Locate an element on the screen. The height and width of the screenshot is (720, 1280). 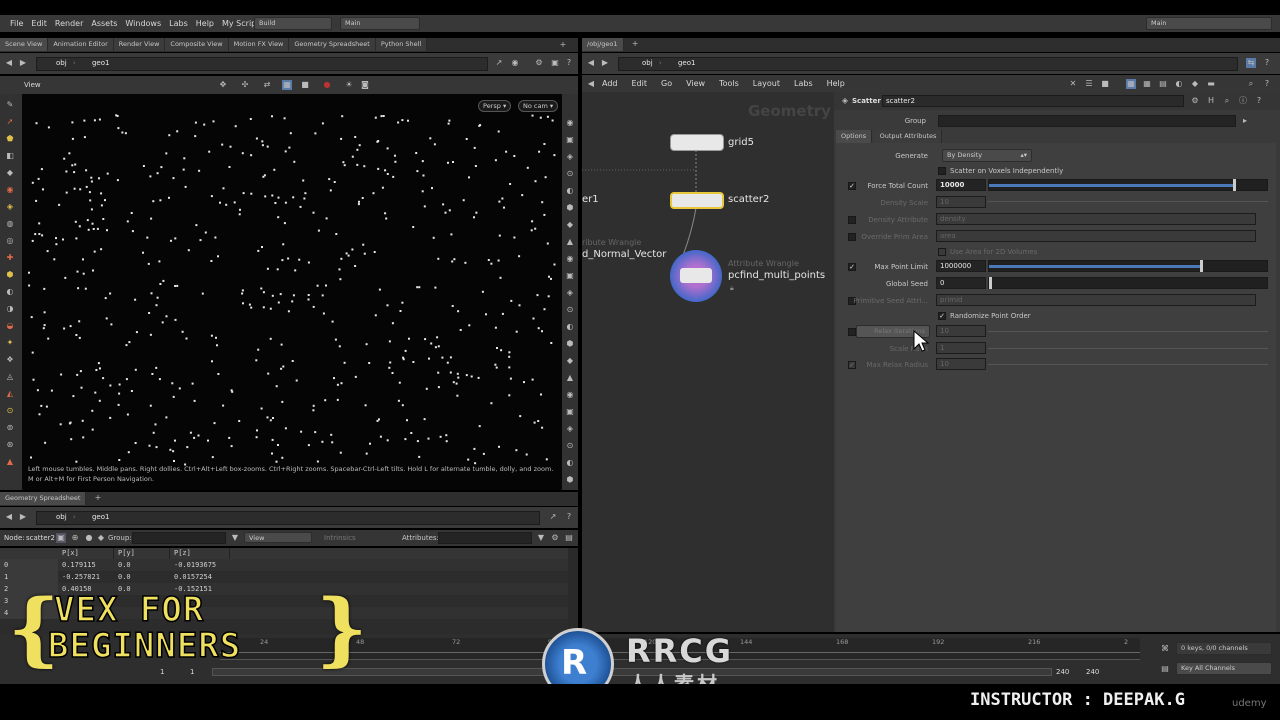
tab-output-attributes: Output Attributes is located at coordinates (908, 136).